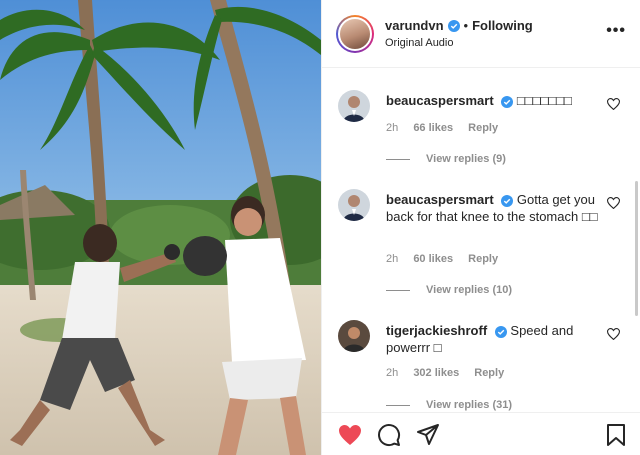  What do you see at coordinates (389, 435) in the screenshot?
I see `comment-icon` at bounding box center [389, 435].